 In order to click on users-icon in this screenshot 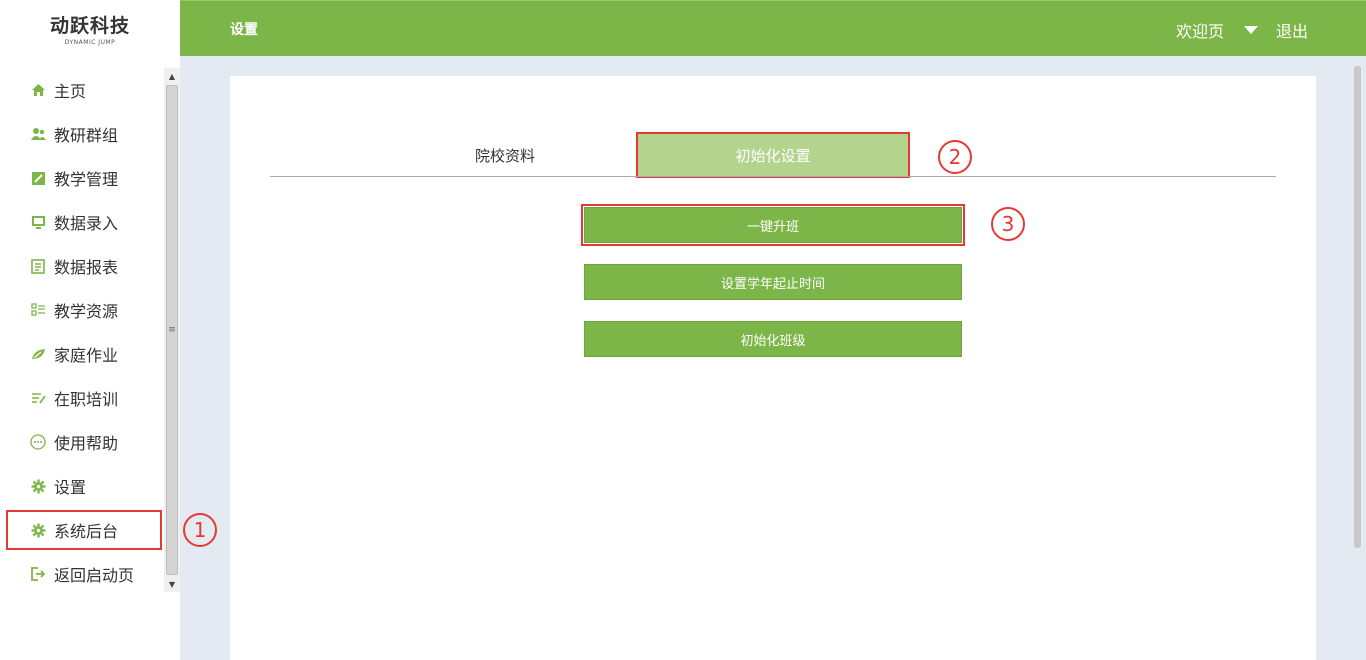, I will do `click(38, 134)`.